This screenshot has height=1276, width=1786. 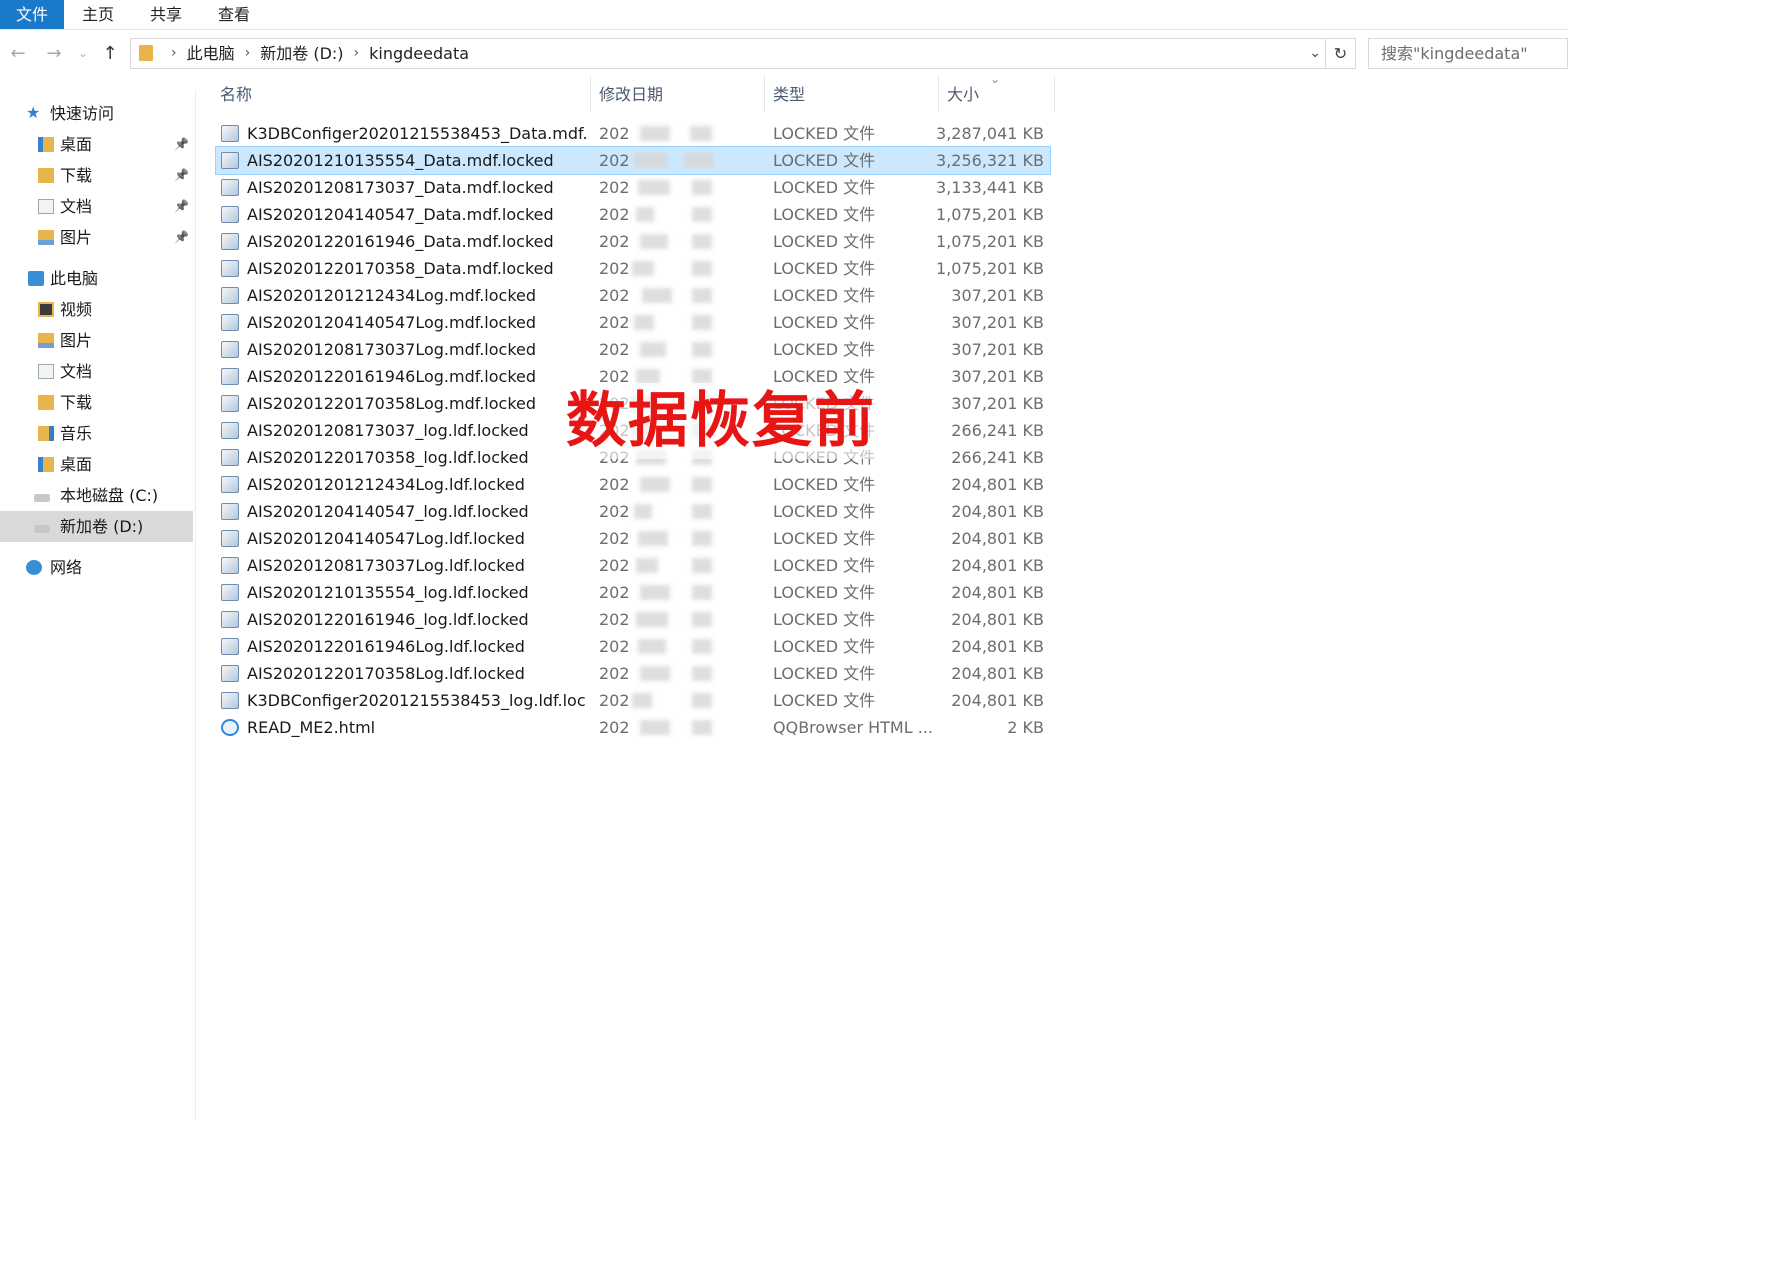 What do you see at coordinates (789, 94) in the screenshot?
I see `column-header-type: 类型` at bounding box center [789, 94].